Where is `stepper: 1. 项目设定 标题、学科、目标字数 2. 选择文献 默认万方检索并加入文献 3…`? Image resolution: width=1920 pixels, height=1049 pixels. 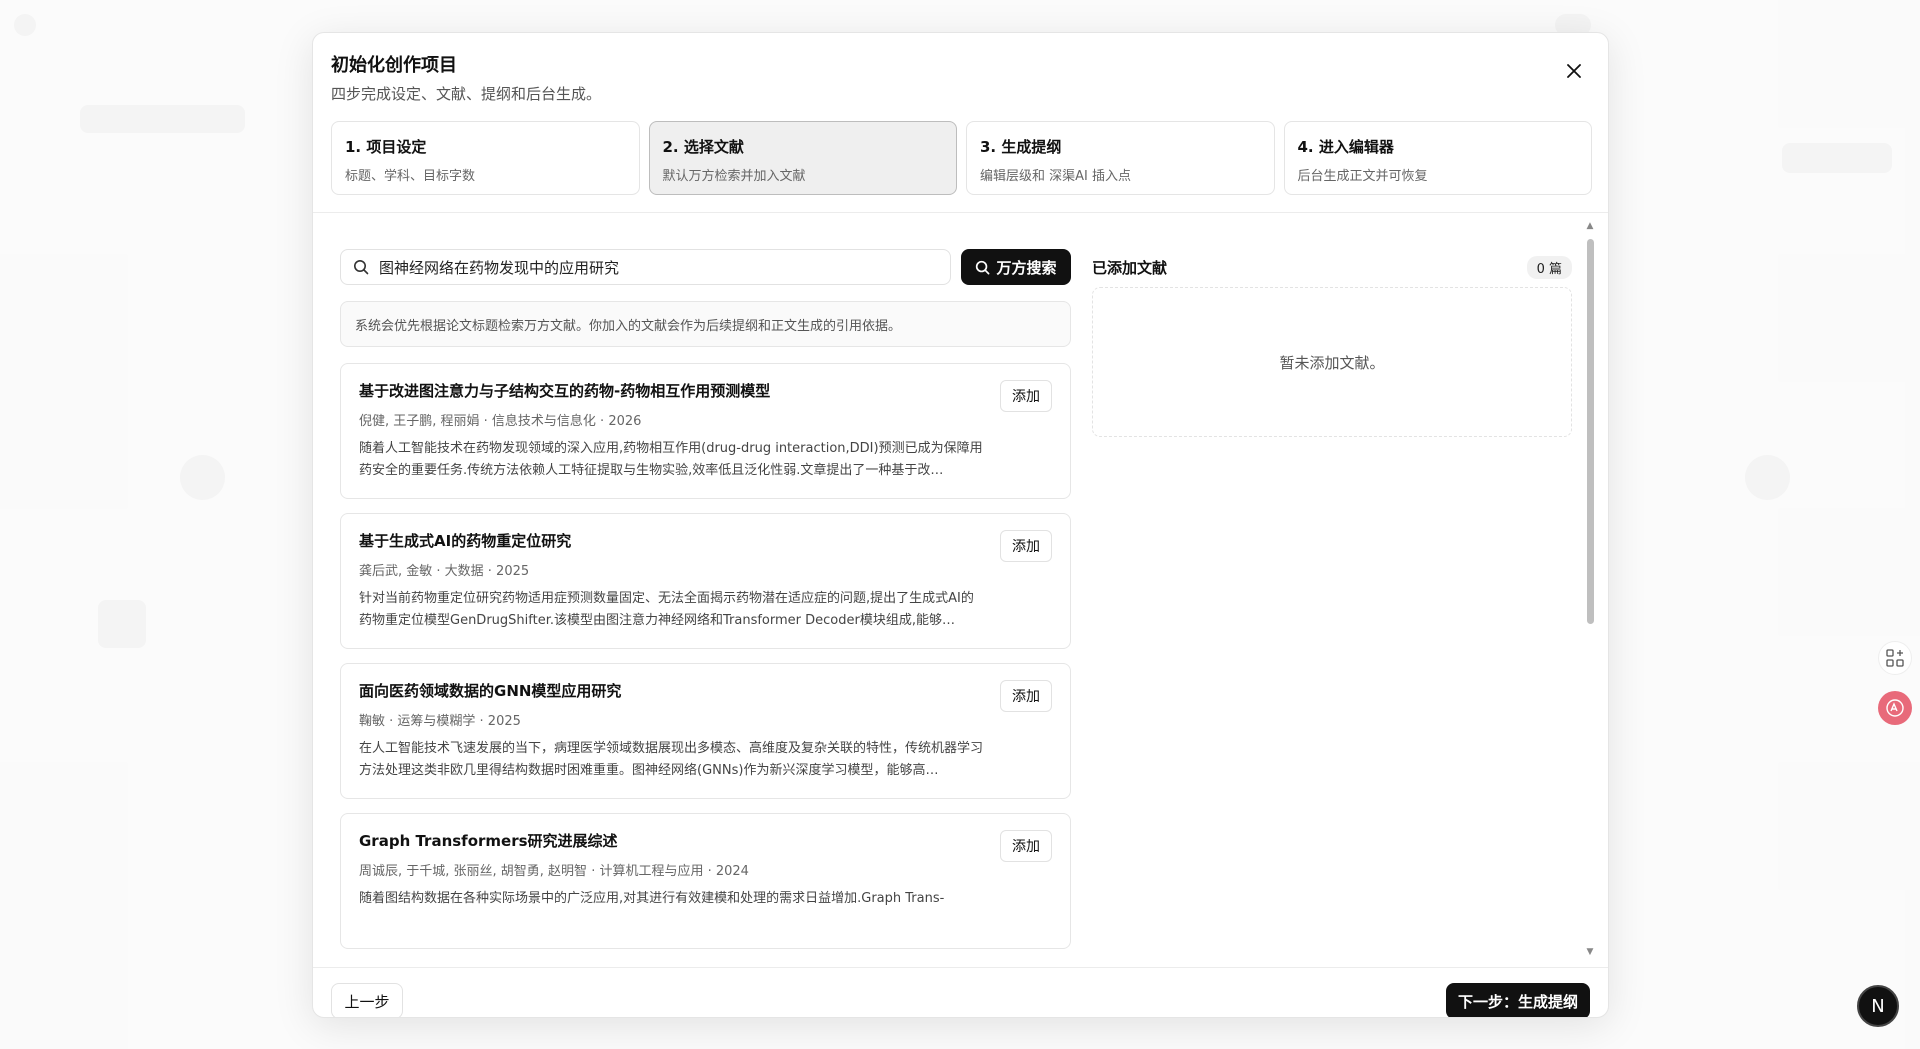
stepper: 1. 项目设定 标题、学科、目标字数 2. 选择文献 默认万方检索并加入文献 3… is located at coordinates (961, 158).